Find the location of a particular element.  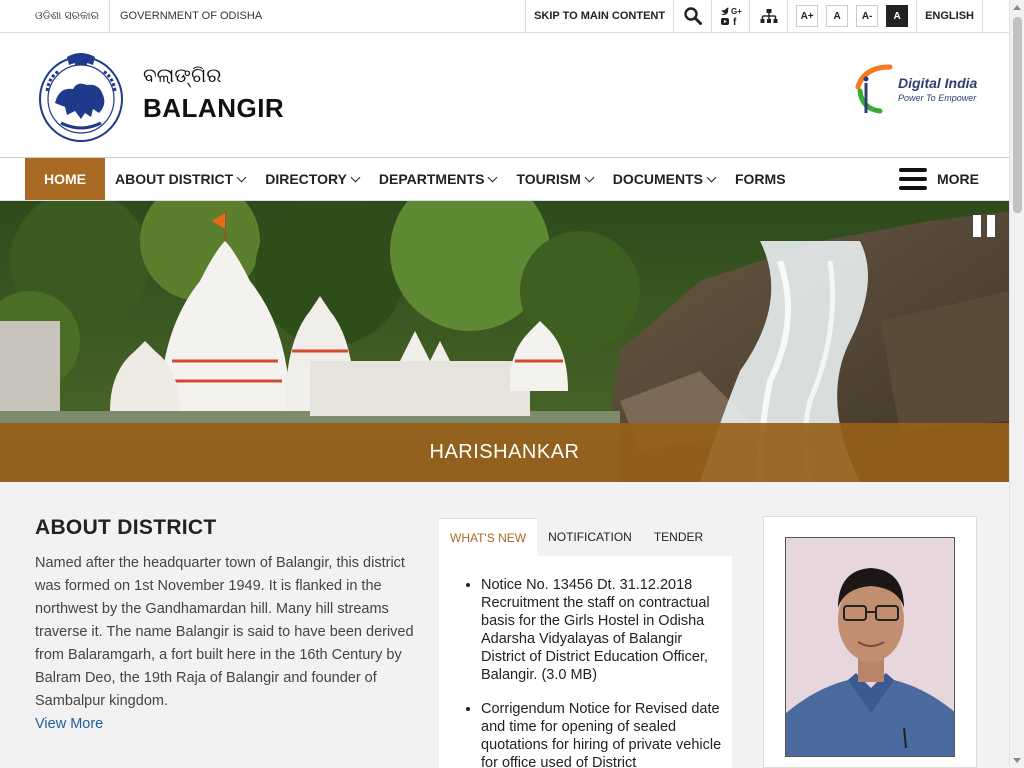

nav-item-home: HOME is located at coordinates (65, 179).